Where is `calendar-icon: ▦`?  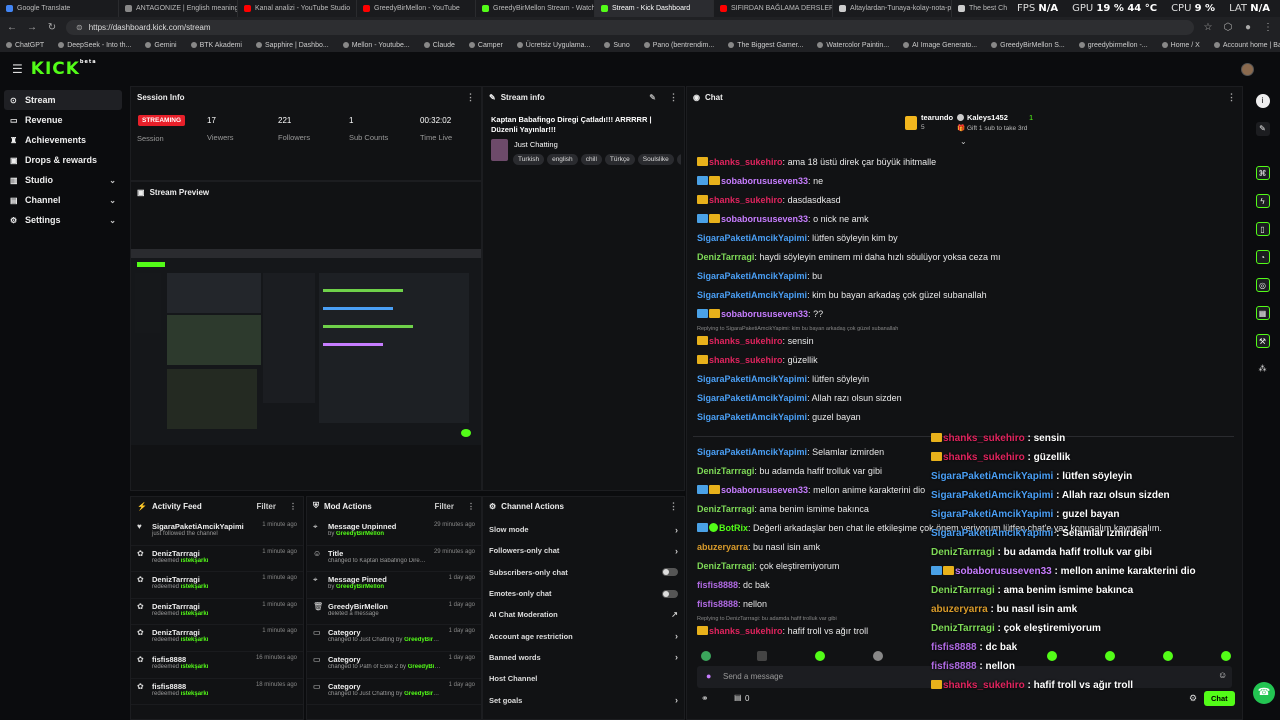 calendar-icon: ▦ is located at coordinates (1262, 313).